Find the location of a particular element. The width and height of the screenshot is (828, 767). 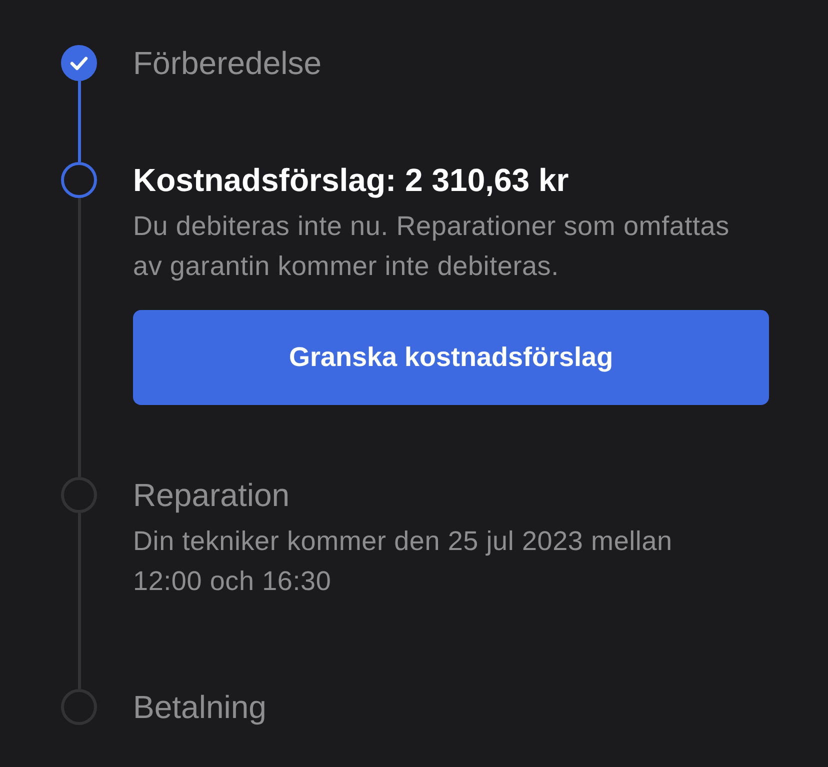

step-title: Reparation is located at coordinates (212, 495).